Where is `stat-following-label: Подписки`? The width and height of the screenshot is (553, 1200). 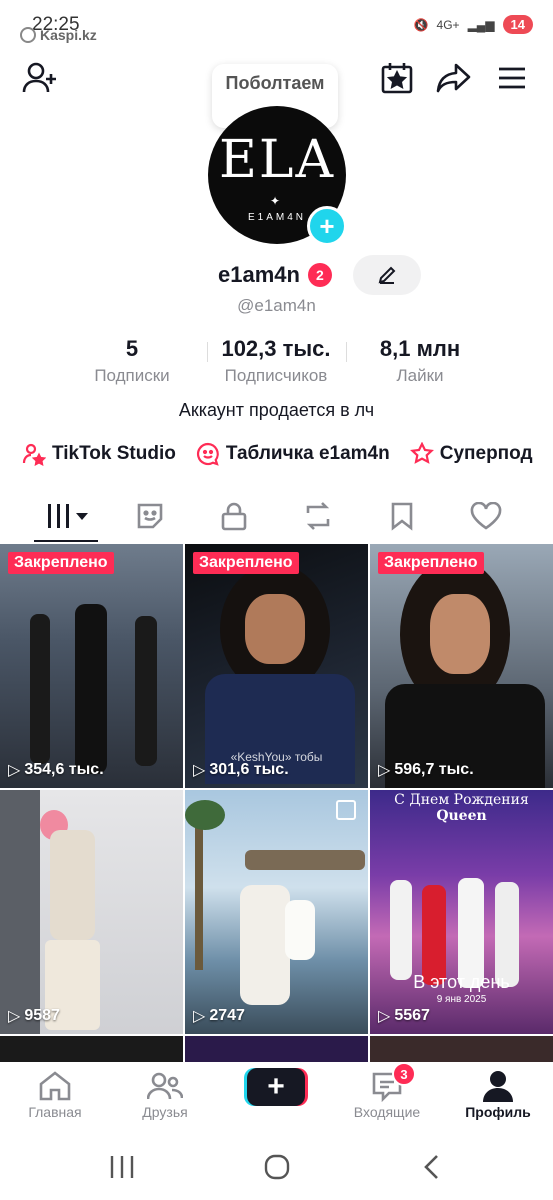
stat-following-label: Подписки is located at coordinates (132, 375).